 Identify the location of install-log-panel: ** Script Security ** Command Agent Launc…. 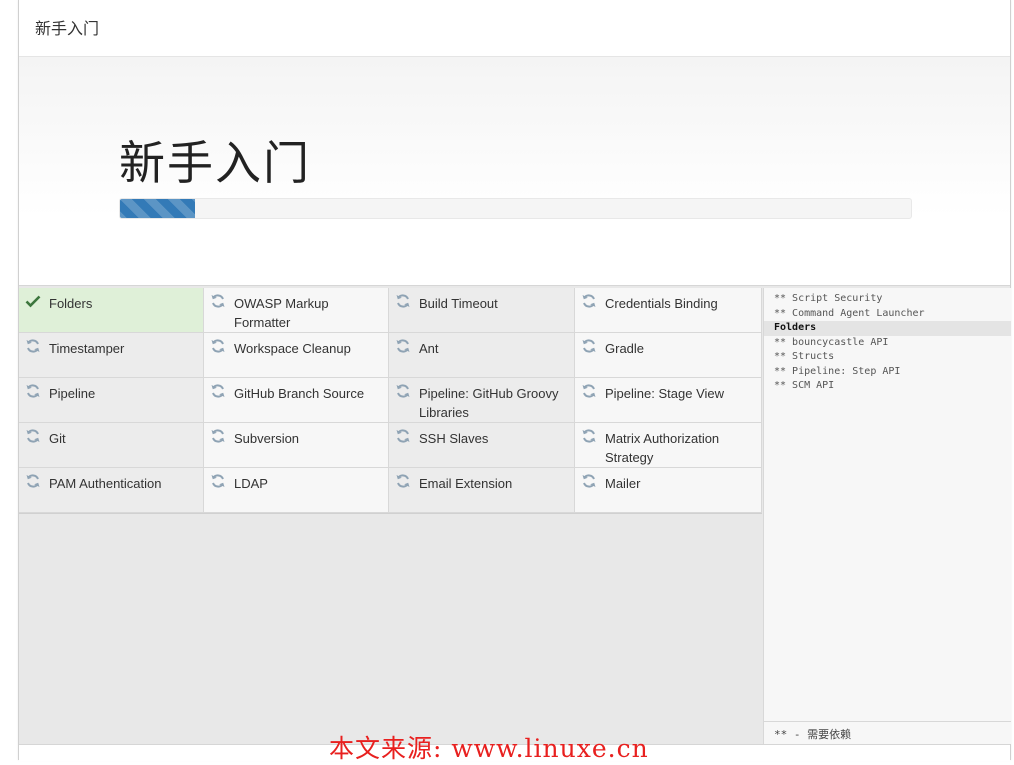
(887, 516).